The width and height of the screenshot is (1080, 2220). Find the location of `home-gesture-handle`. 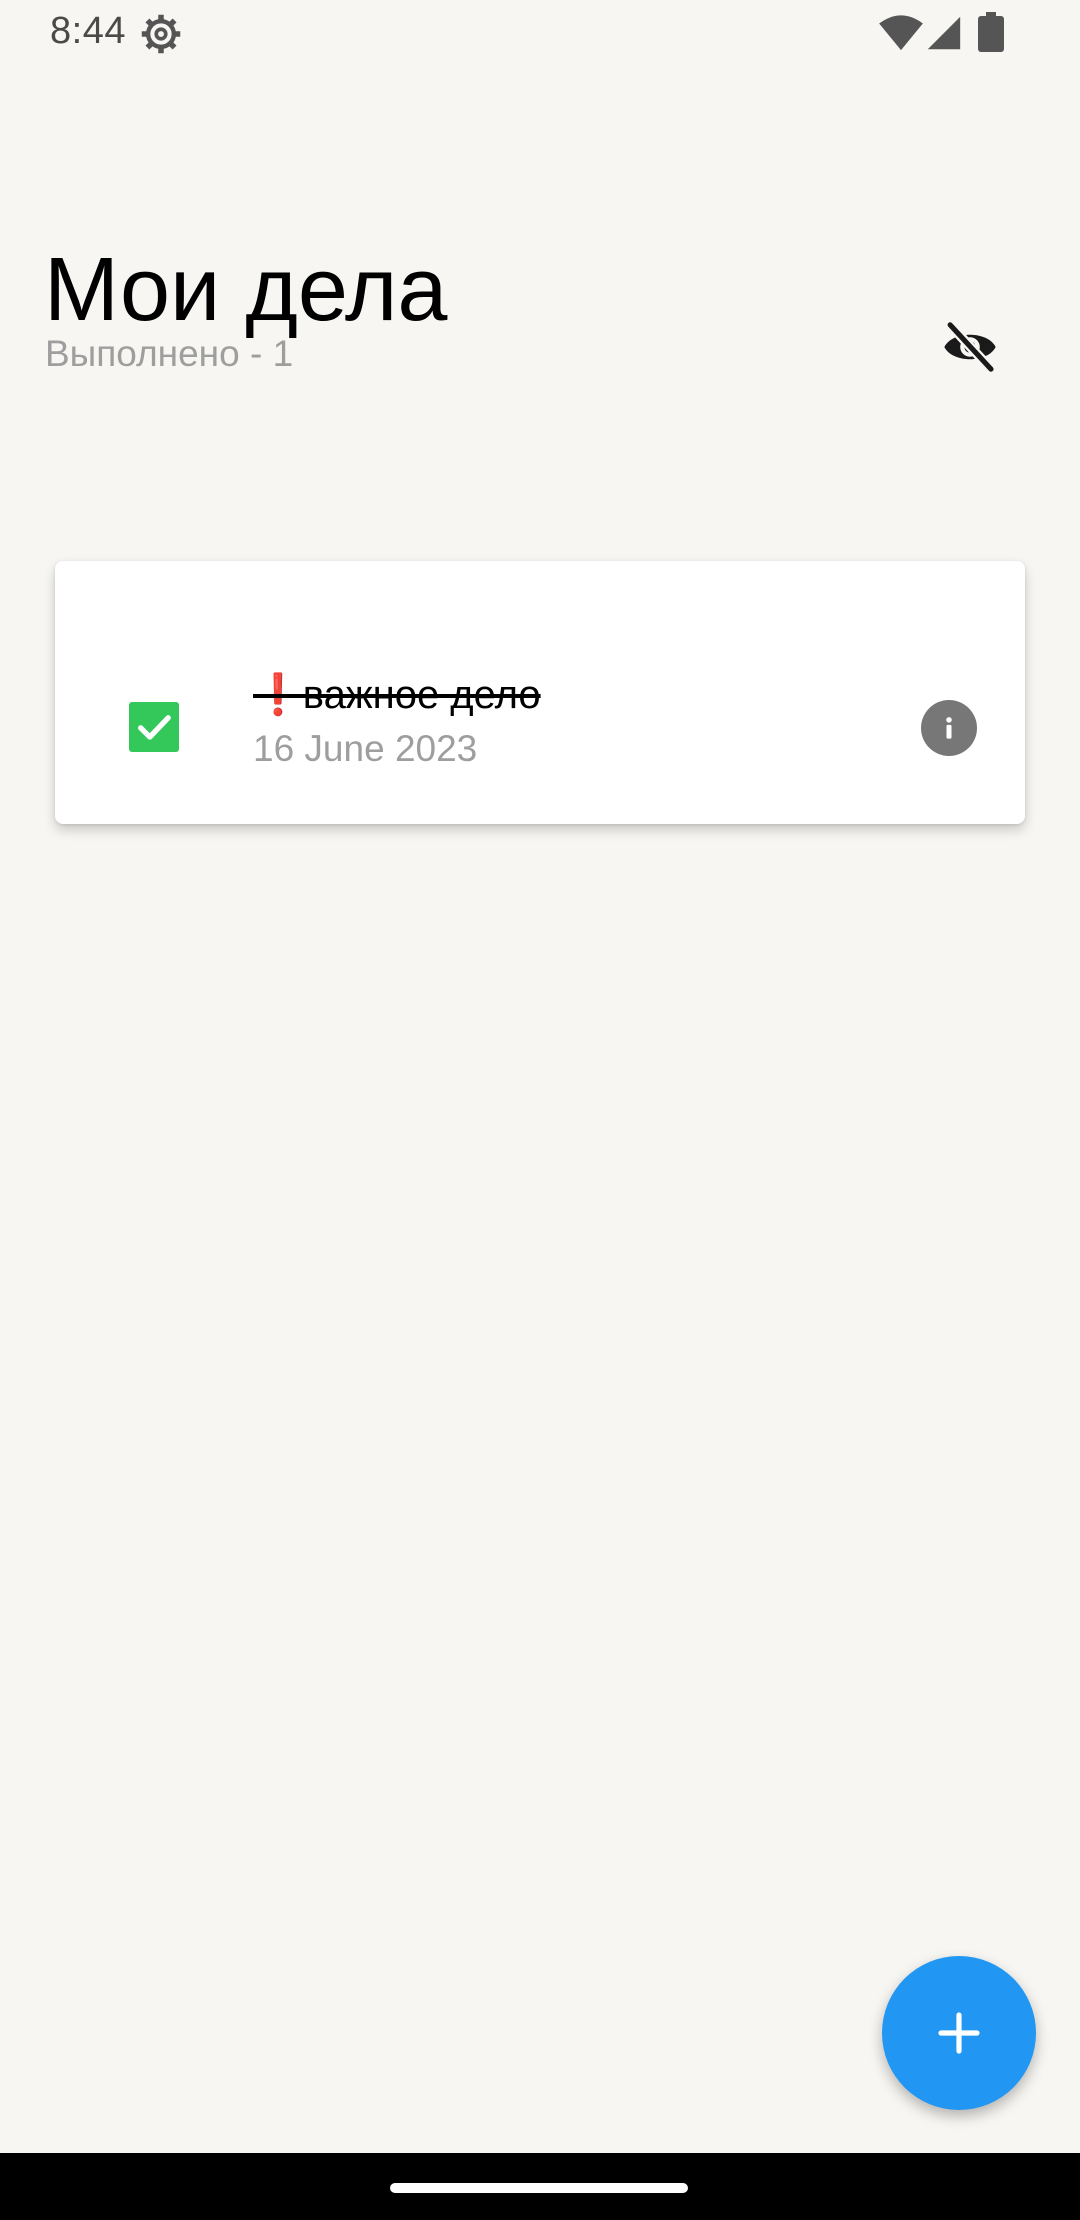

home-gesture-handle is located at coordinates (539, 2188).